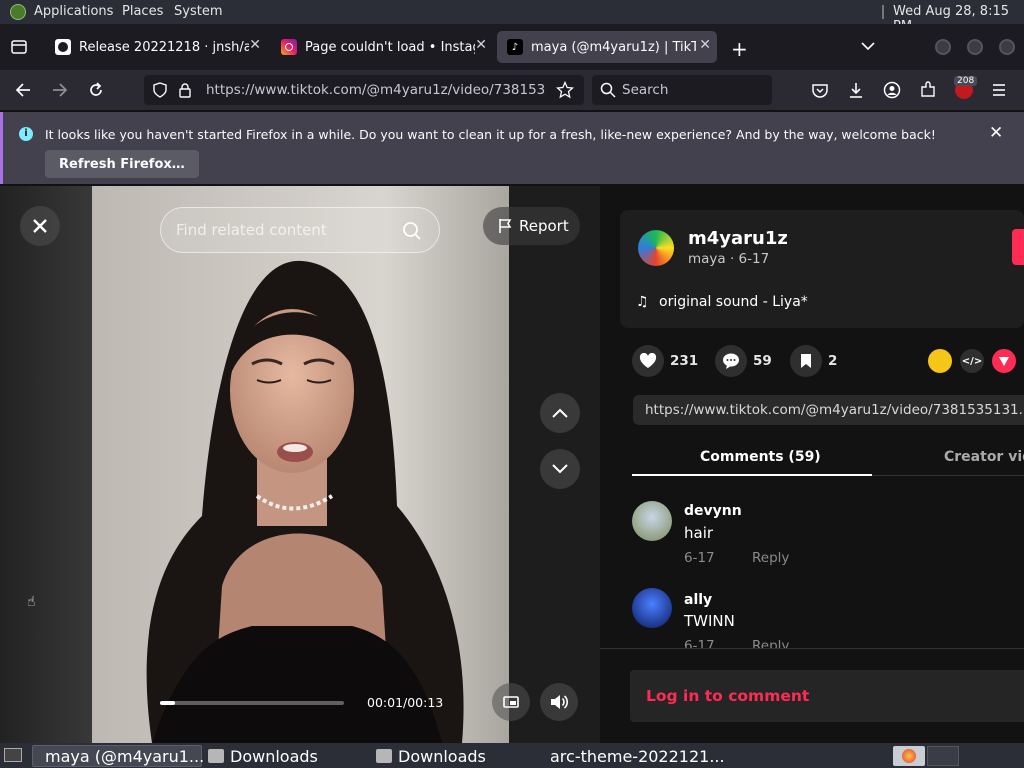  I want to click on forward-icon, so click(60, 90).